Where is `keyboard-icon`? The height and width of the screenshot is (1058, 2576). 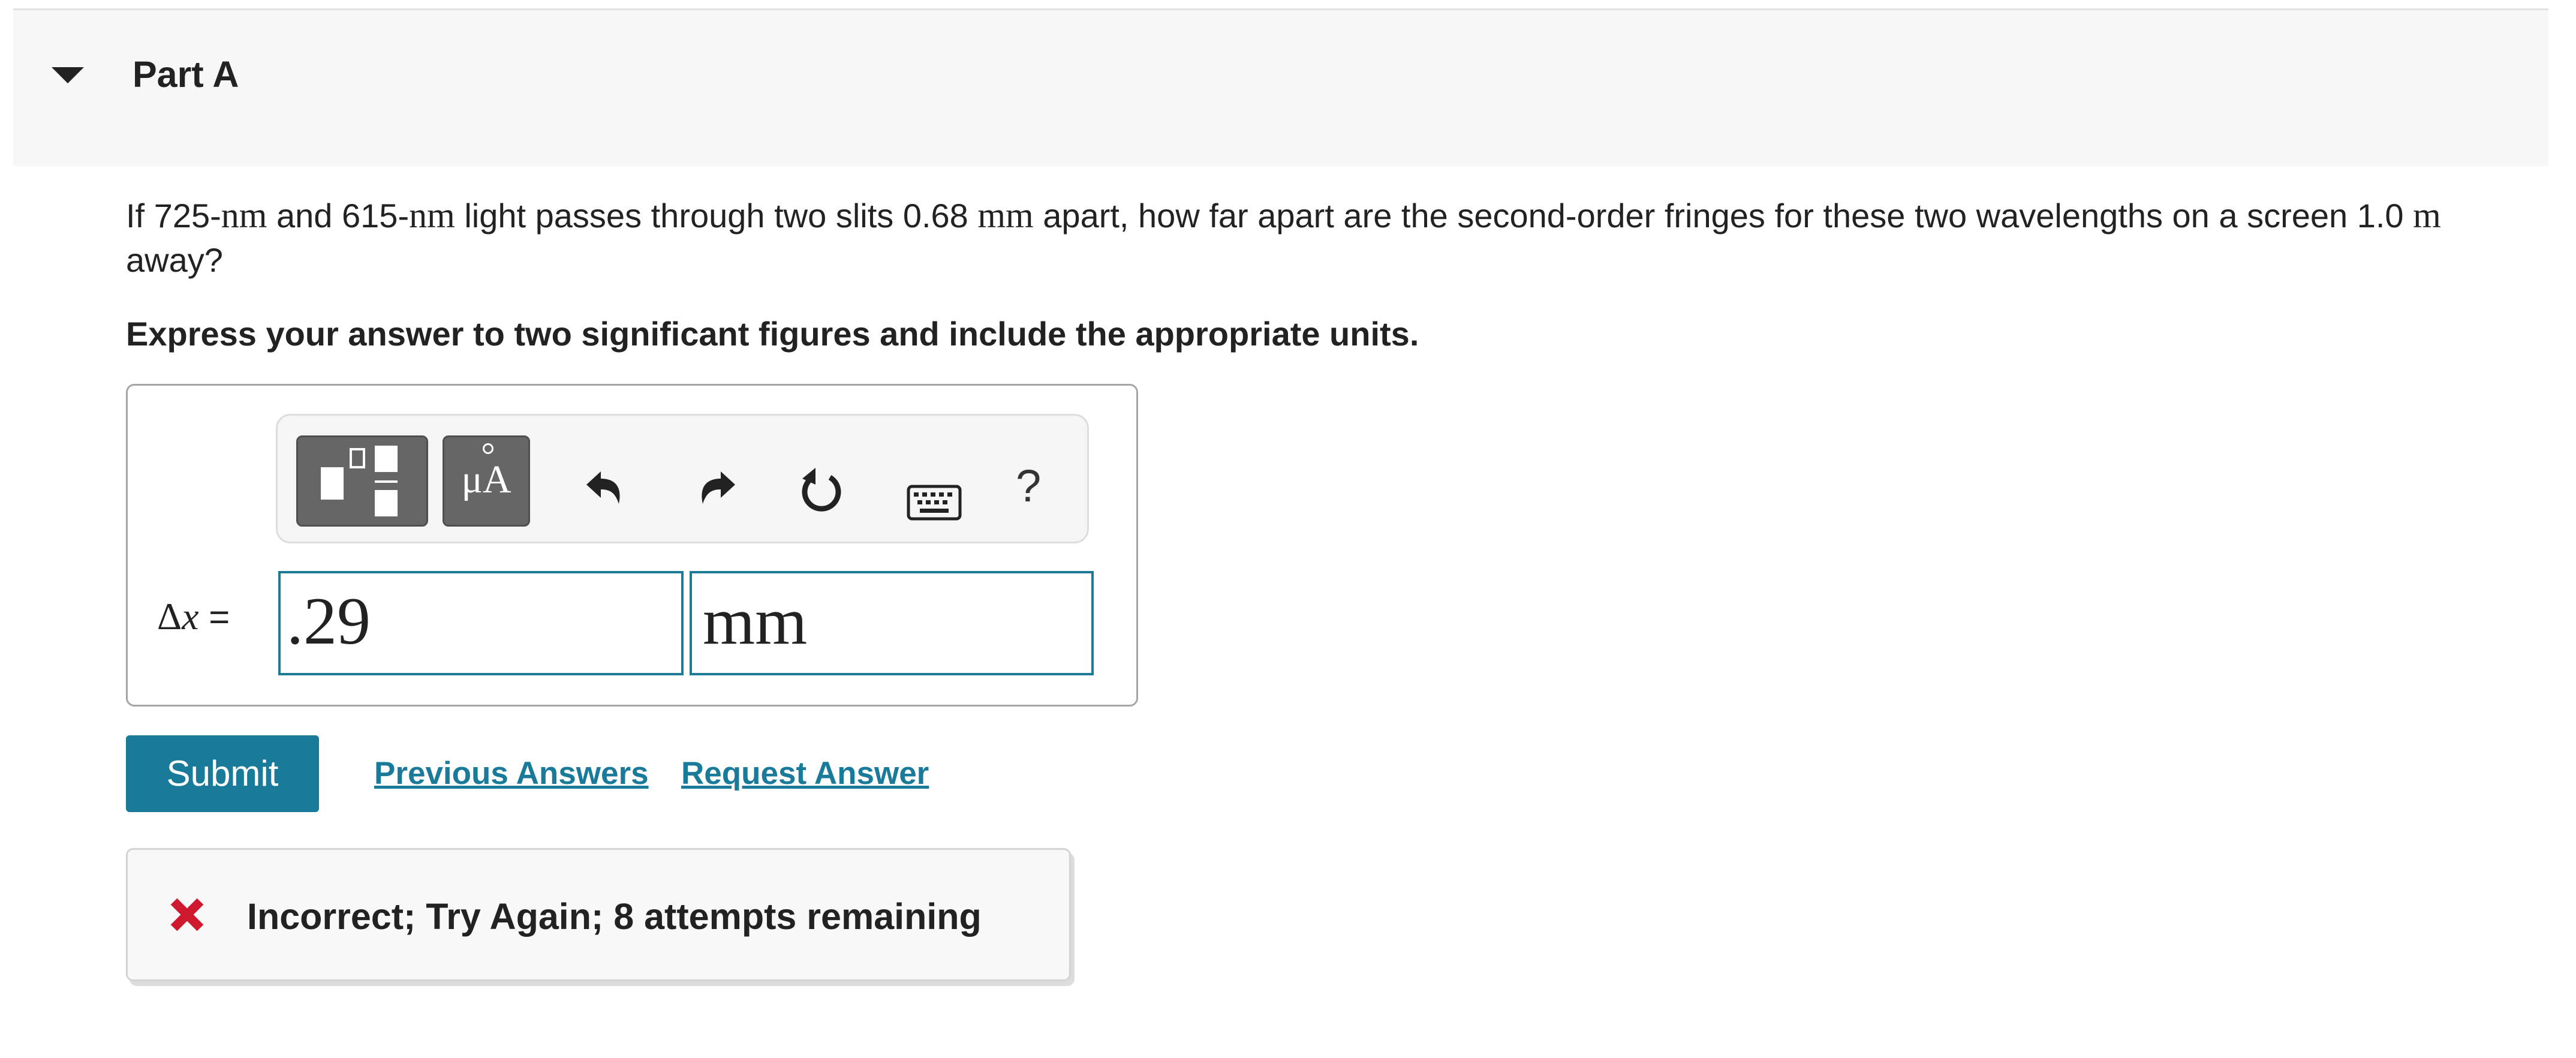 keyboard-icon is located at coordinates (934, 503).